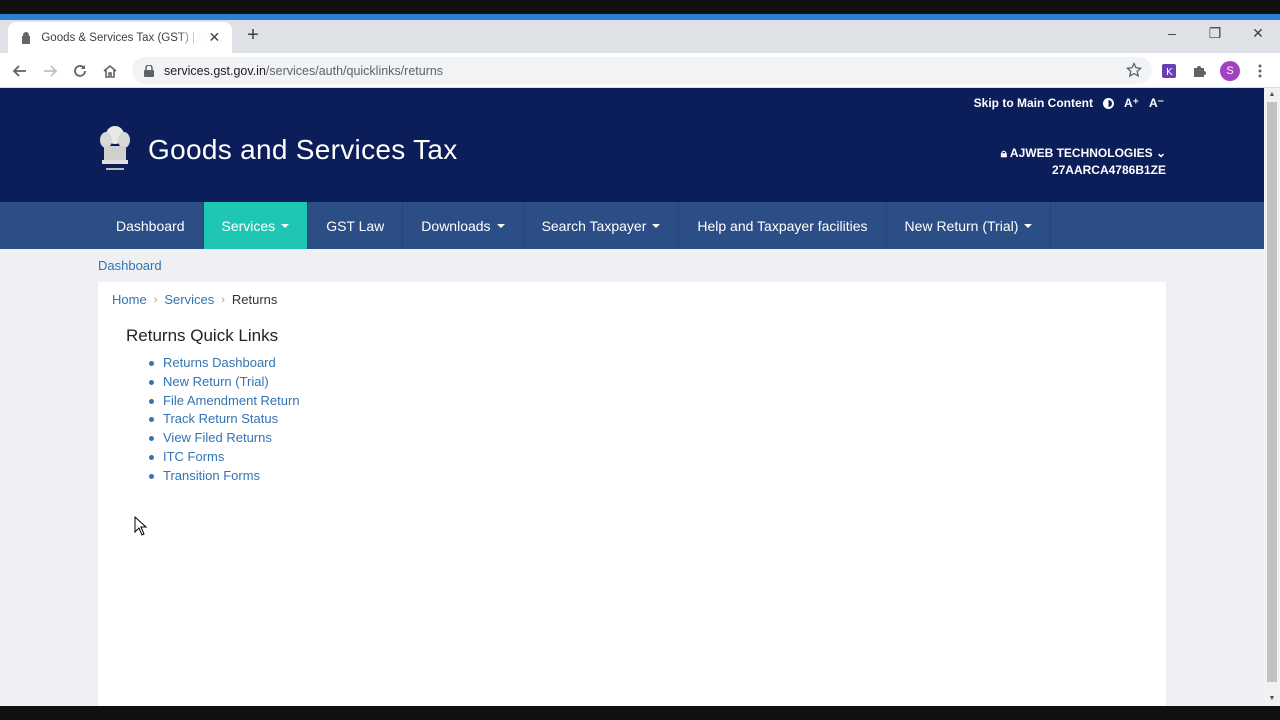 This screenshot has width=1280, height=720. I want to click on reload-icon, so click(80, 71).